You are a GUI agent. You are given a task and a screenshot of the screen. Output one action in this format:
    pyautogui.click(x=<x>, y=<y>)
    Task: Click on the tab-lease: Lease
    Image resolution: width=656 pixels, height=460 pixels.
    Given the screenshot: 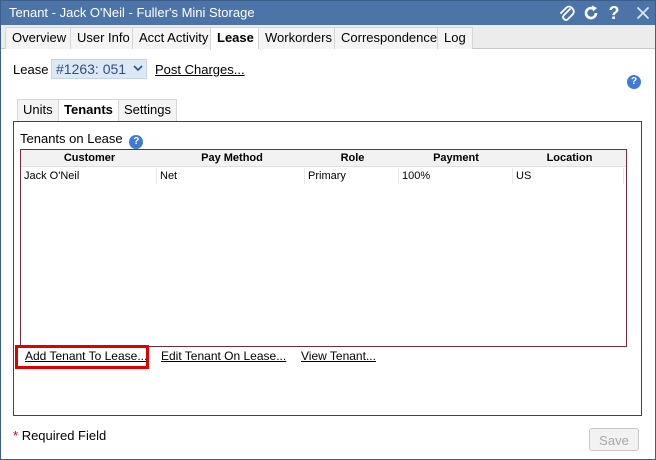 What is the action you would take?
    pyautogui.click(x=235, y=38)
    